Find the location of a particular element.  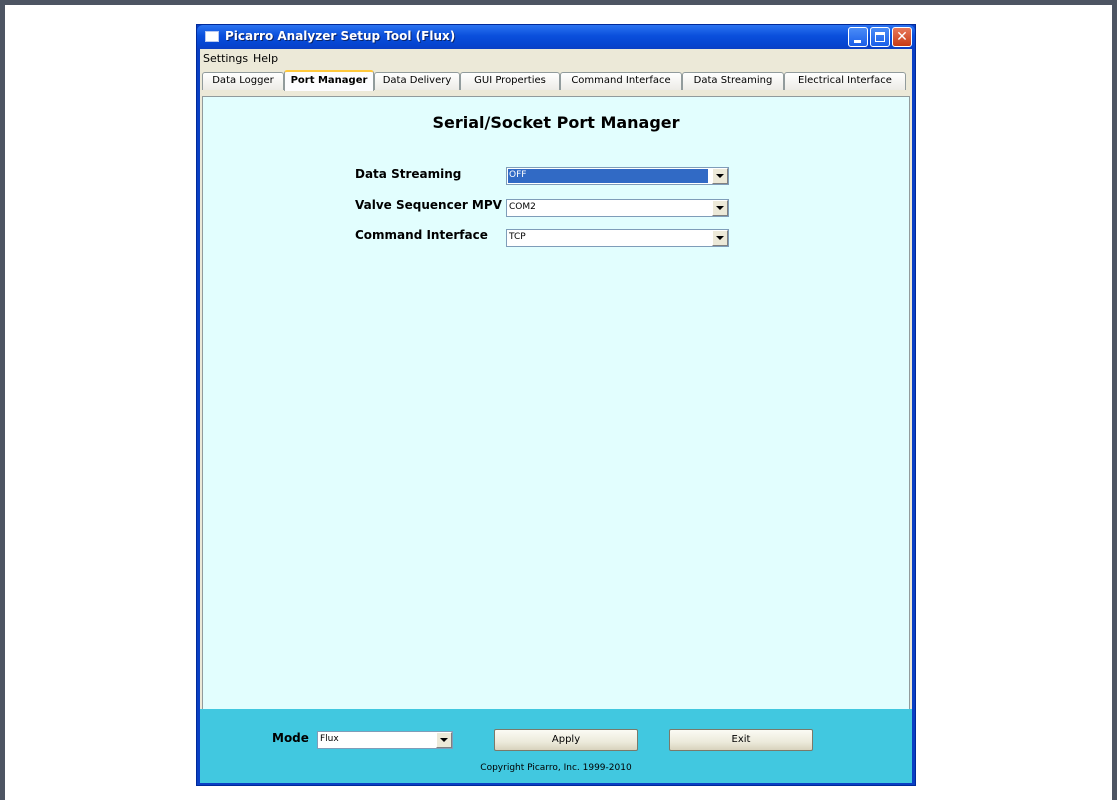

minimize-icon is located at coordinates (857, 41).